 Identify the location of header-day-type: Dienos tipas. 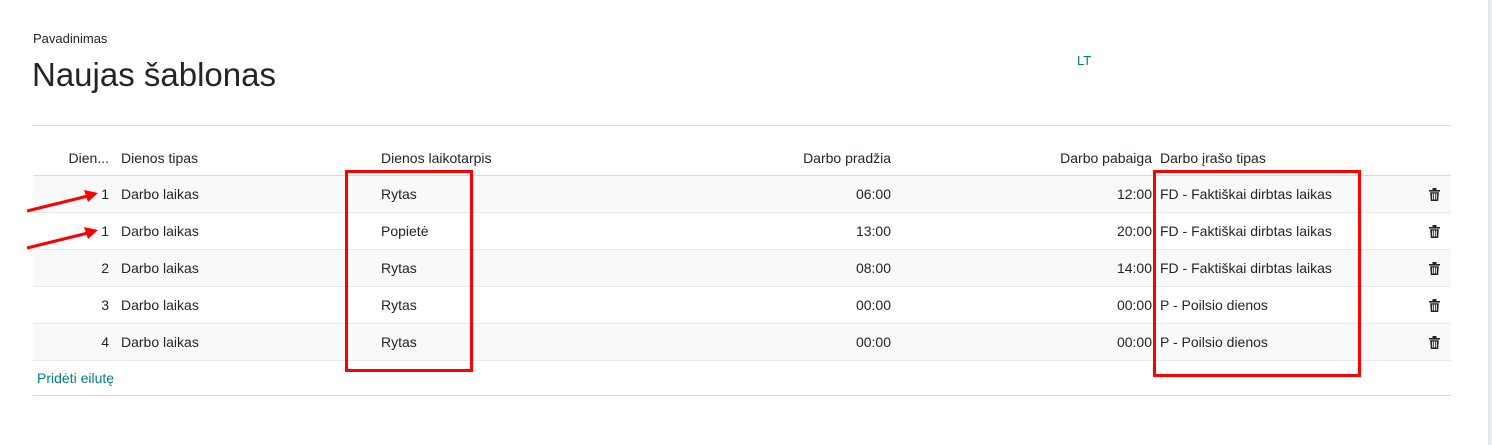
(246, 157).